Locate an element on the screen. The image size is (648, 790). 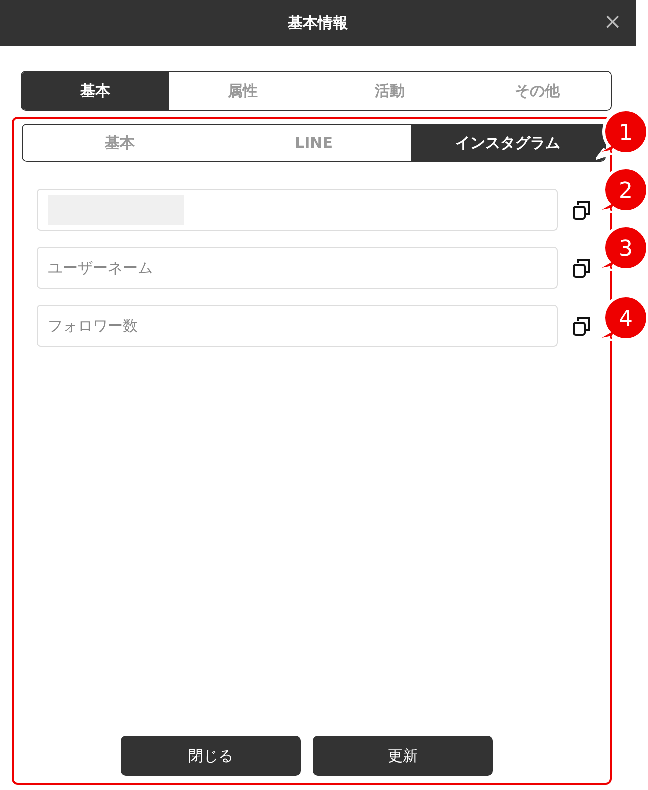
action-button: 更新 is located at coordinates (403, 756).